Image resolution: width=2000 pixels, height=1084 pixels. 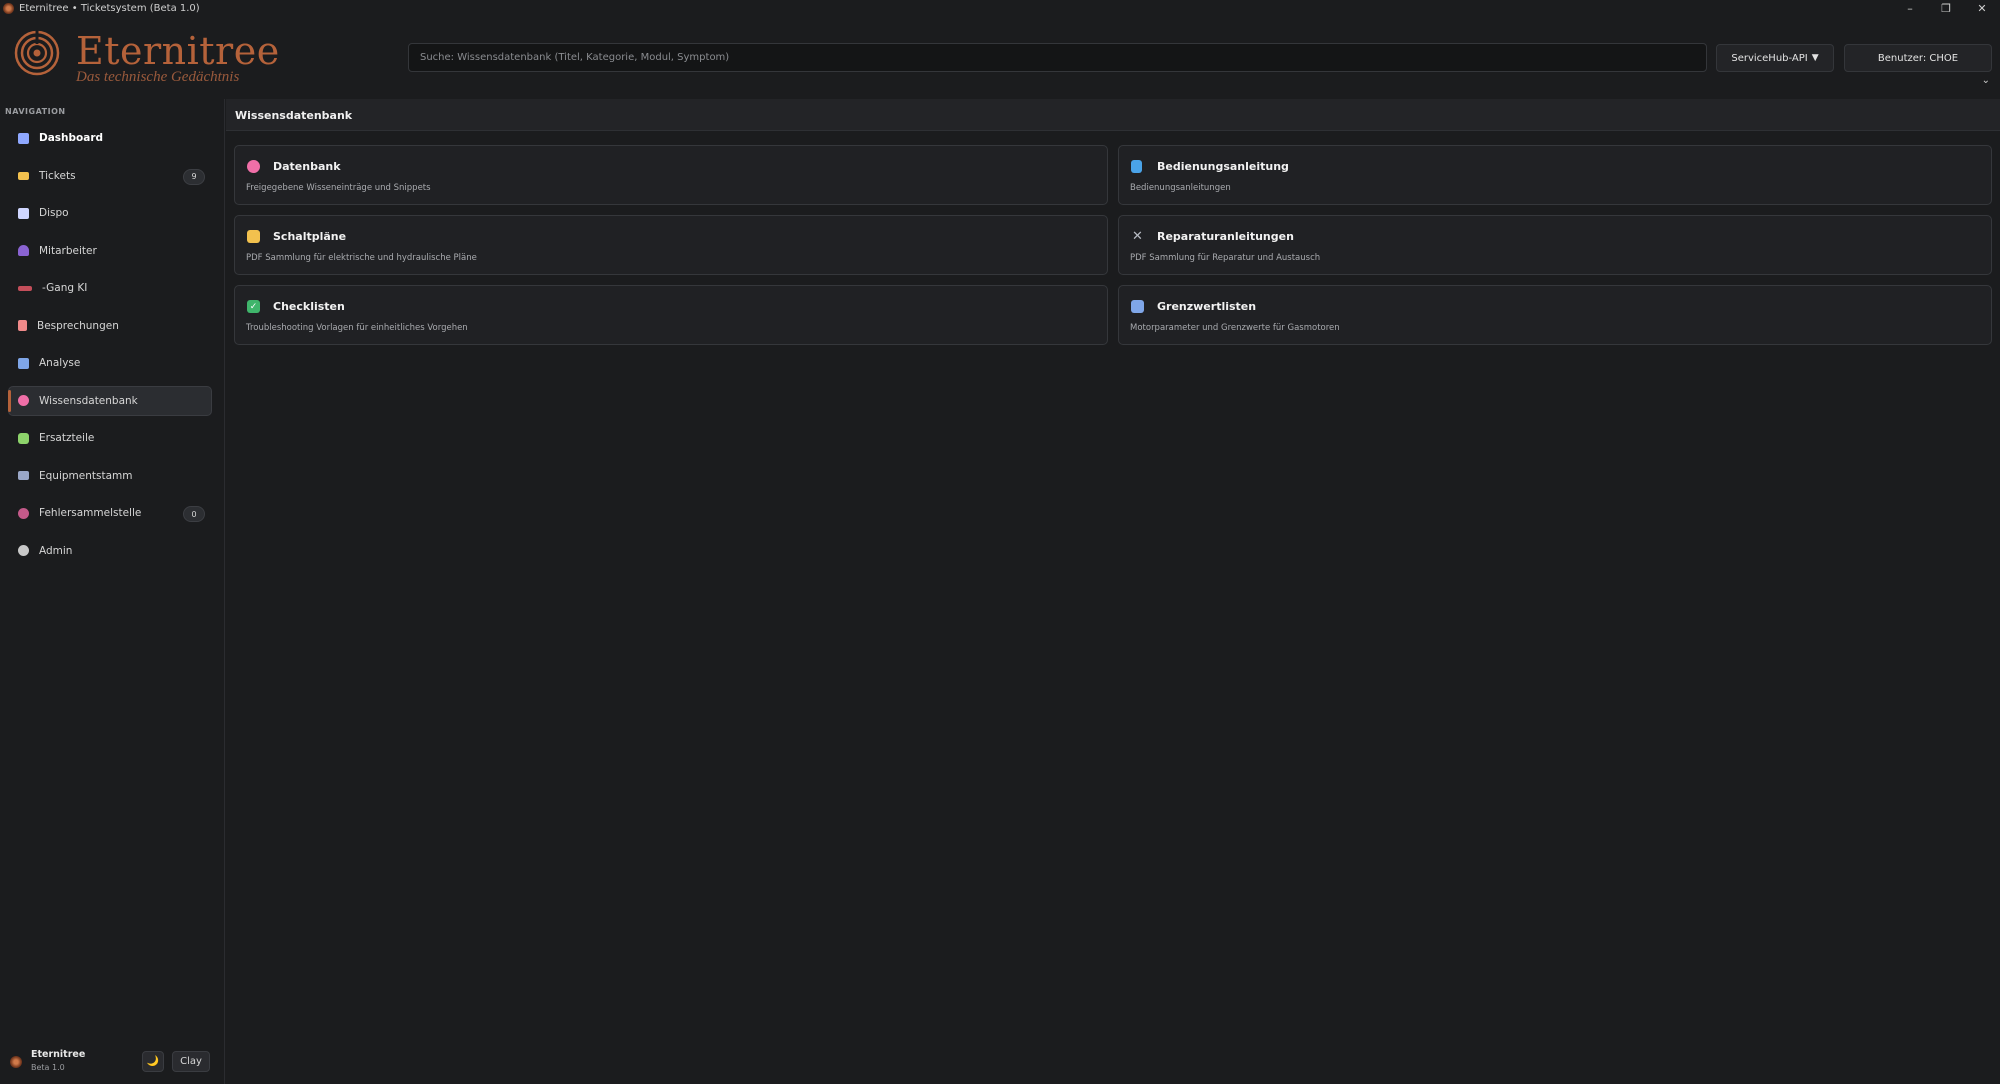 What do you see at coordinates (307, 166) in the screenshot?
I see `card-title: Datenbank` at bounding box center [307, 166].